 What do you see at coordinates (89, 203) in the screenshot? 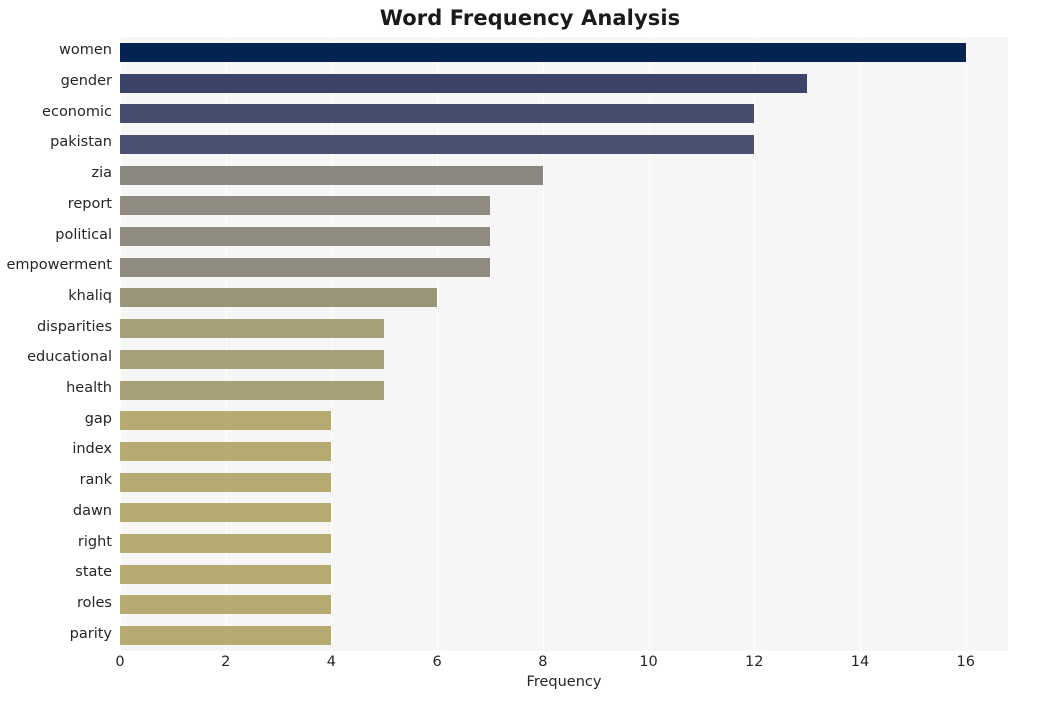
I see `y-tick-label: report` at bounding box center [89, 203].